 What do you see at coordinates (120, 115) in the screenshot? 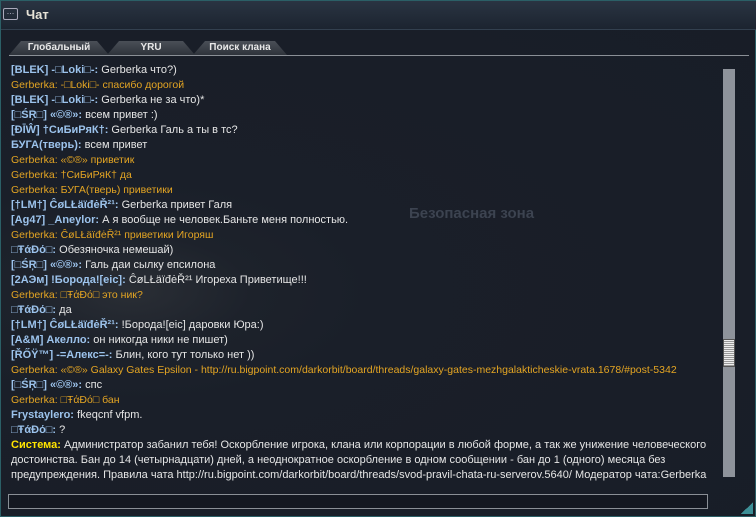
I see `message-text: всем привет :)` at bounding box center [120, 115].